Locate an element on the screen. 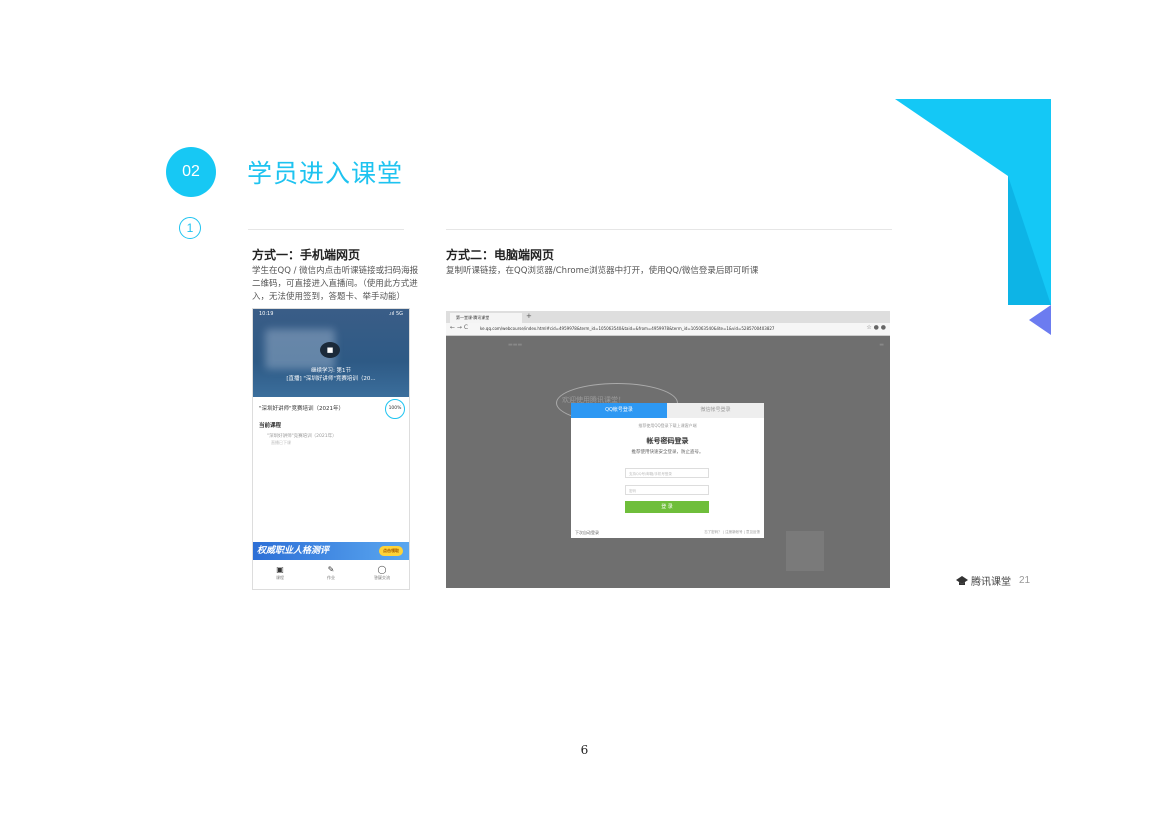  tab-course: ▣ 课程 is located at coordinates (280, 573).